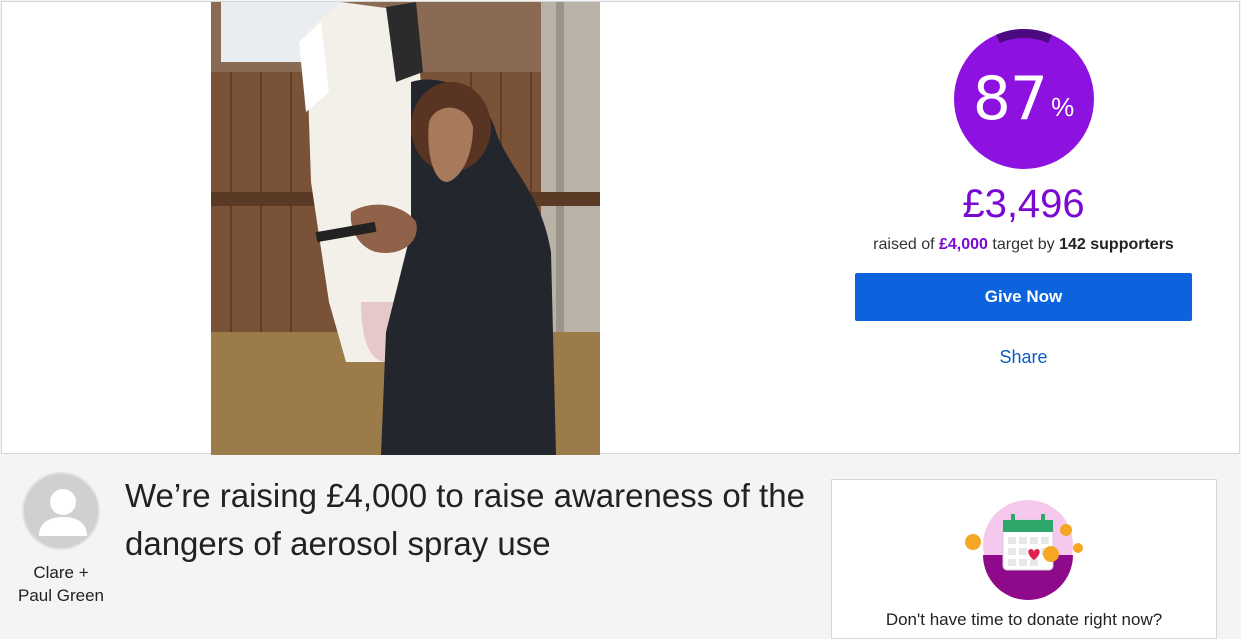  I want to click on share-link: Share, so click(1023, 357).